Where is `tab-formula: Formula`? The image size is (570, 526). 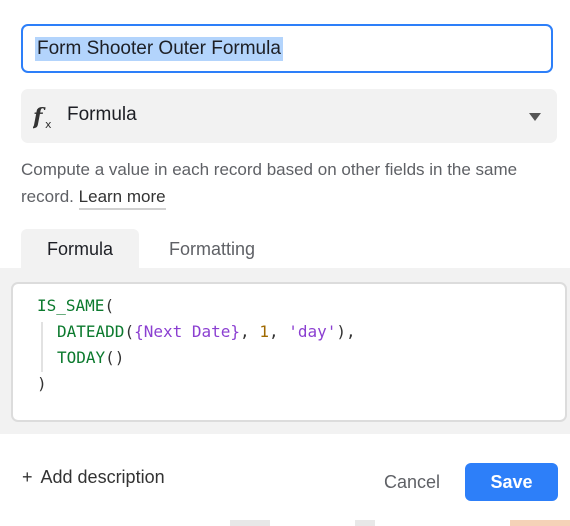
tab-formula: Formula is located at coordinates (80, 249).